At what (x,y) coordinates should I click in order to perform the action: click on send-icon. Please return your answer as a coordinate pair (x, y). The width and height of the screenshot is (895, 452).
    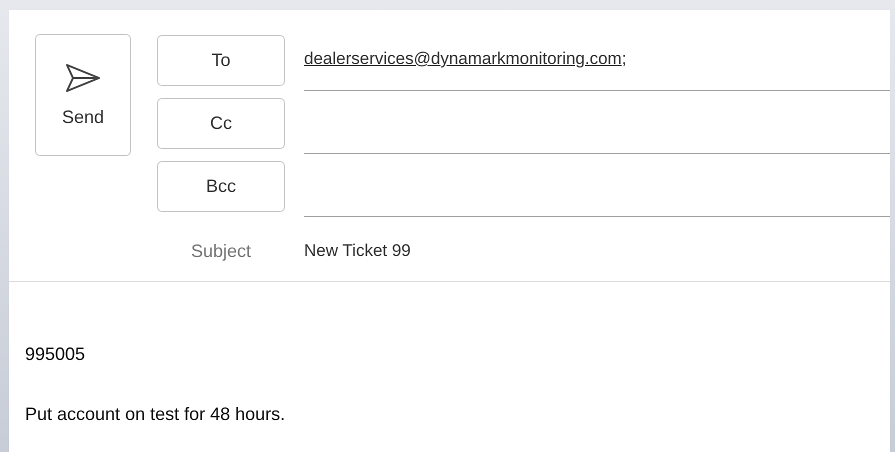
    Looking at the image, I should click on (83, 77).